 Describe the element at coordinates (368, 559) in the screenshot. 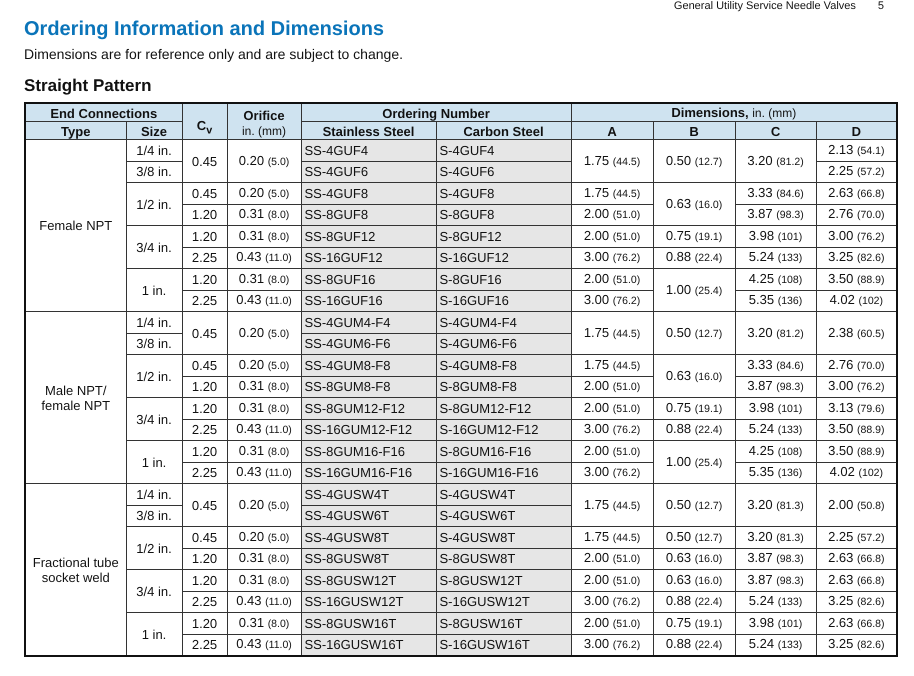

I see `table-cell: SS-8GUSW8T` at that location.